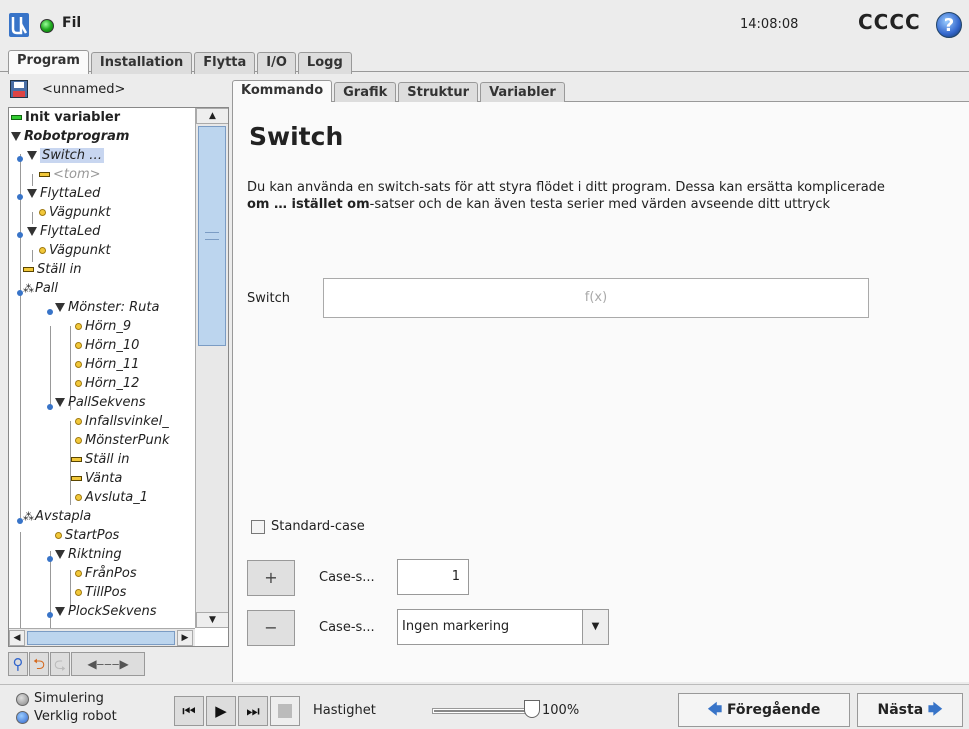 This screenshot has height=729, width=969. I want to click on tree-toolbar: ⚲ ⮌ ⮎ ◀‒‒‒▶, so click(77, 665).